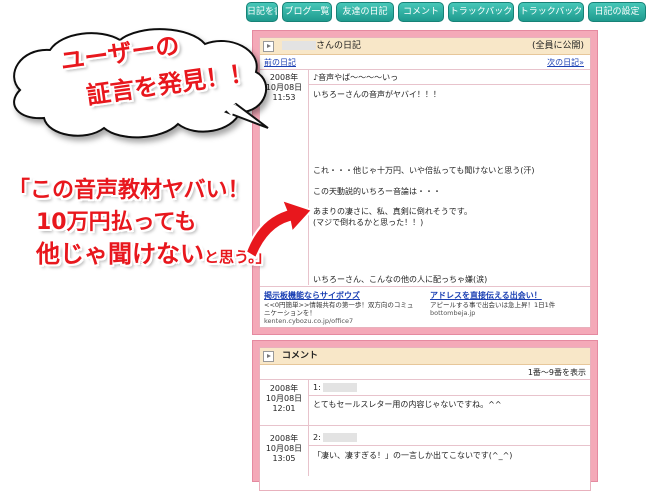 Image resolution: width=650 pixels, height=491 pixels. I want to click on ad-2-url: bottombeja.jp, so click(453, 313).